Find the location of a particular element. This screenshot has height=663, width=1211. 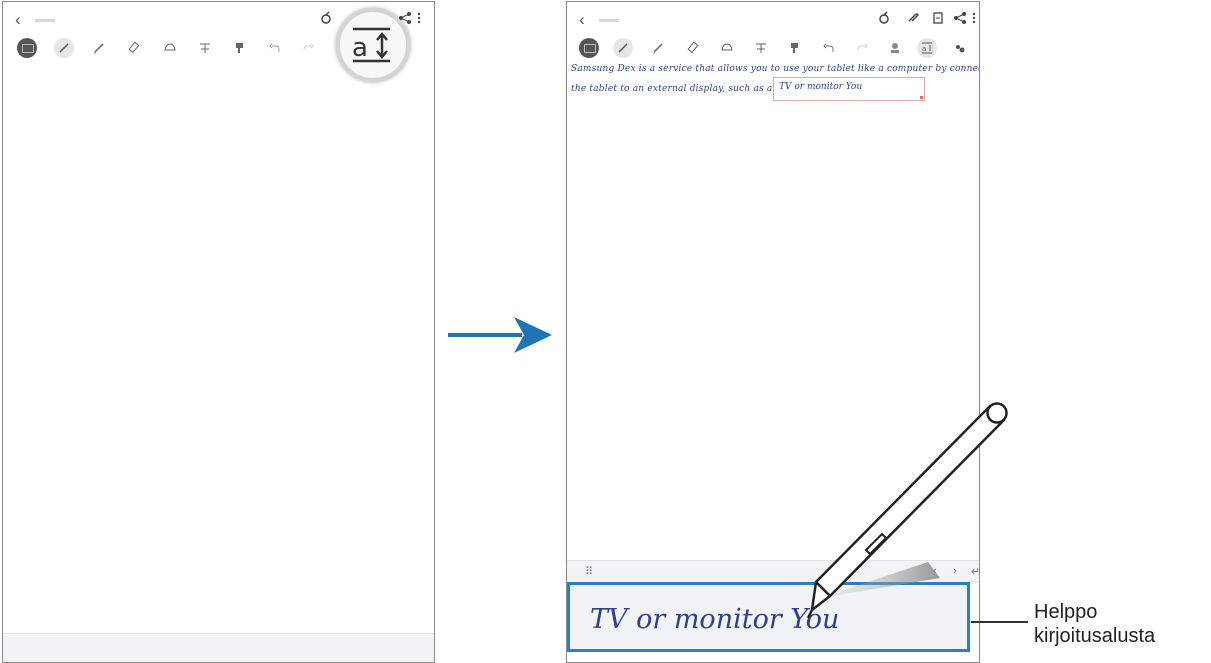

callout-label-line: kirjoitusalusta is located at coordinates (1095, 636).